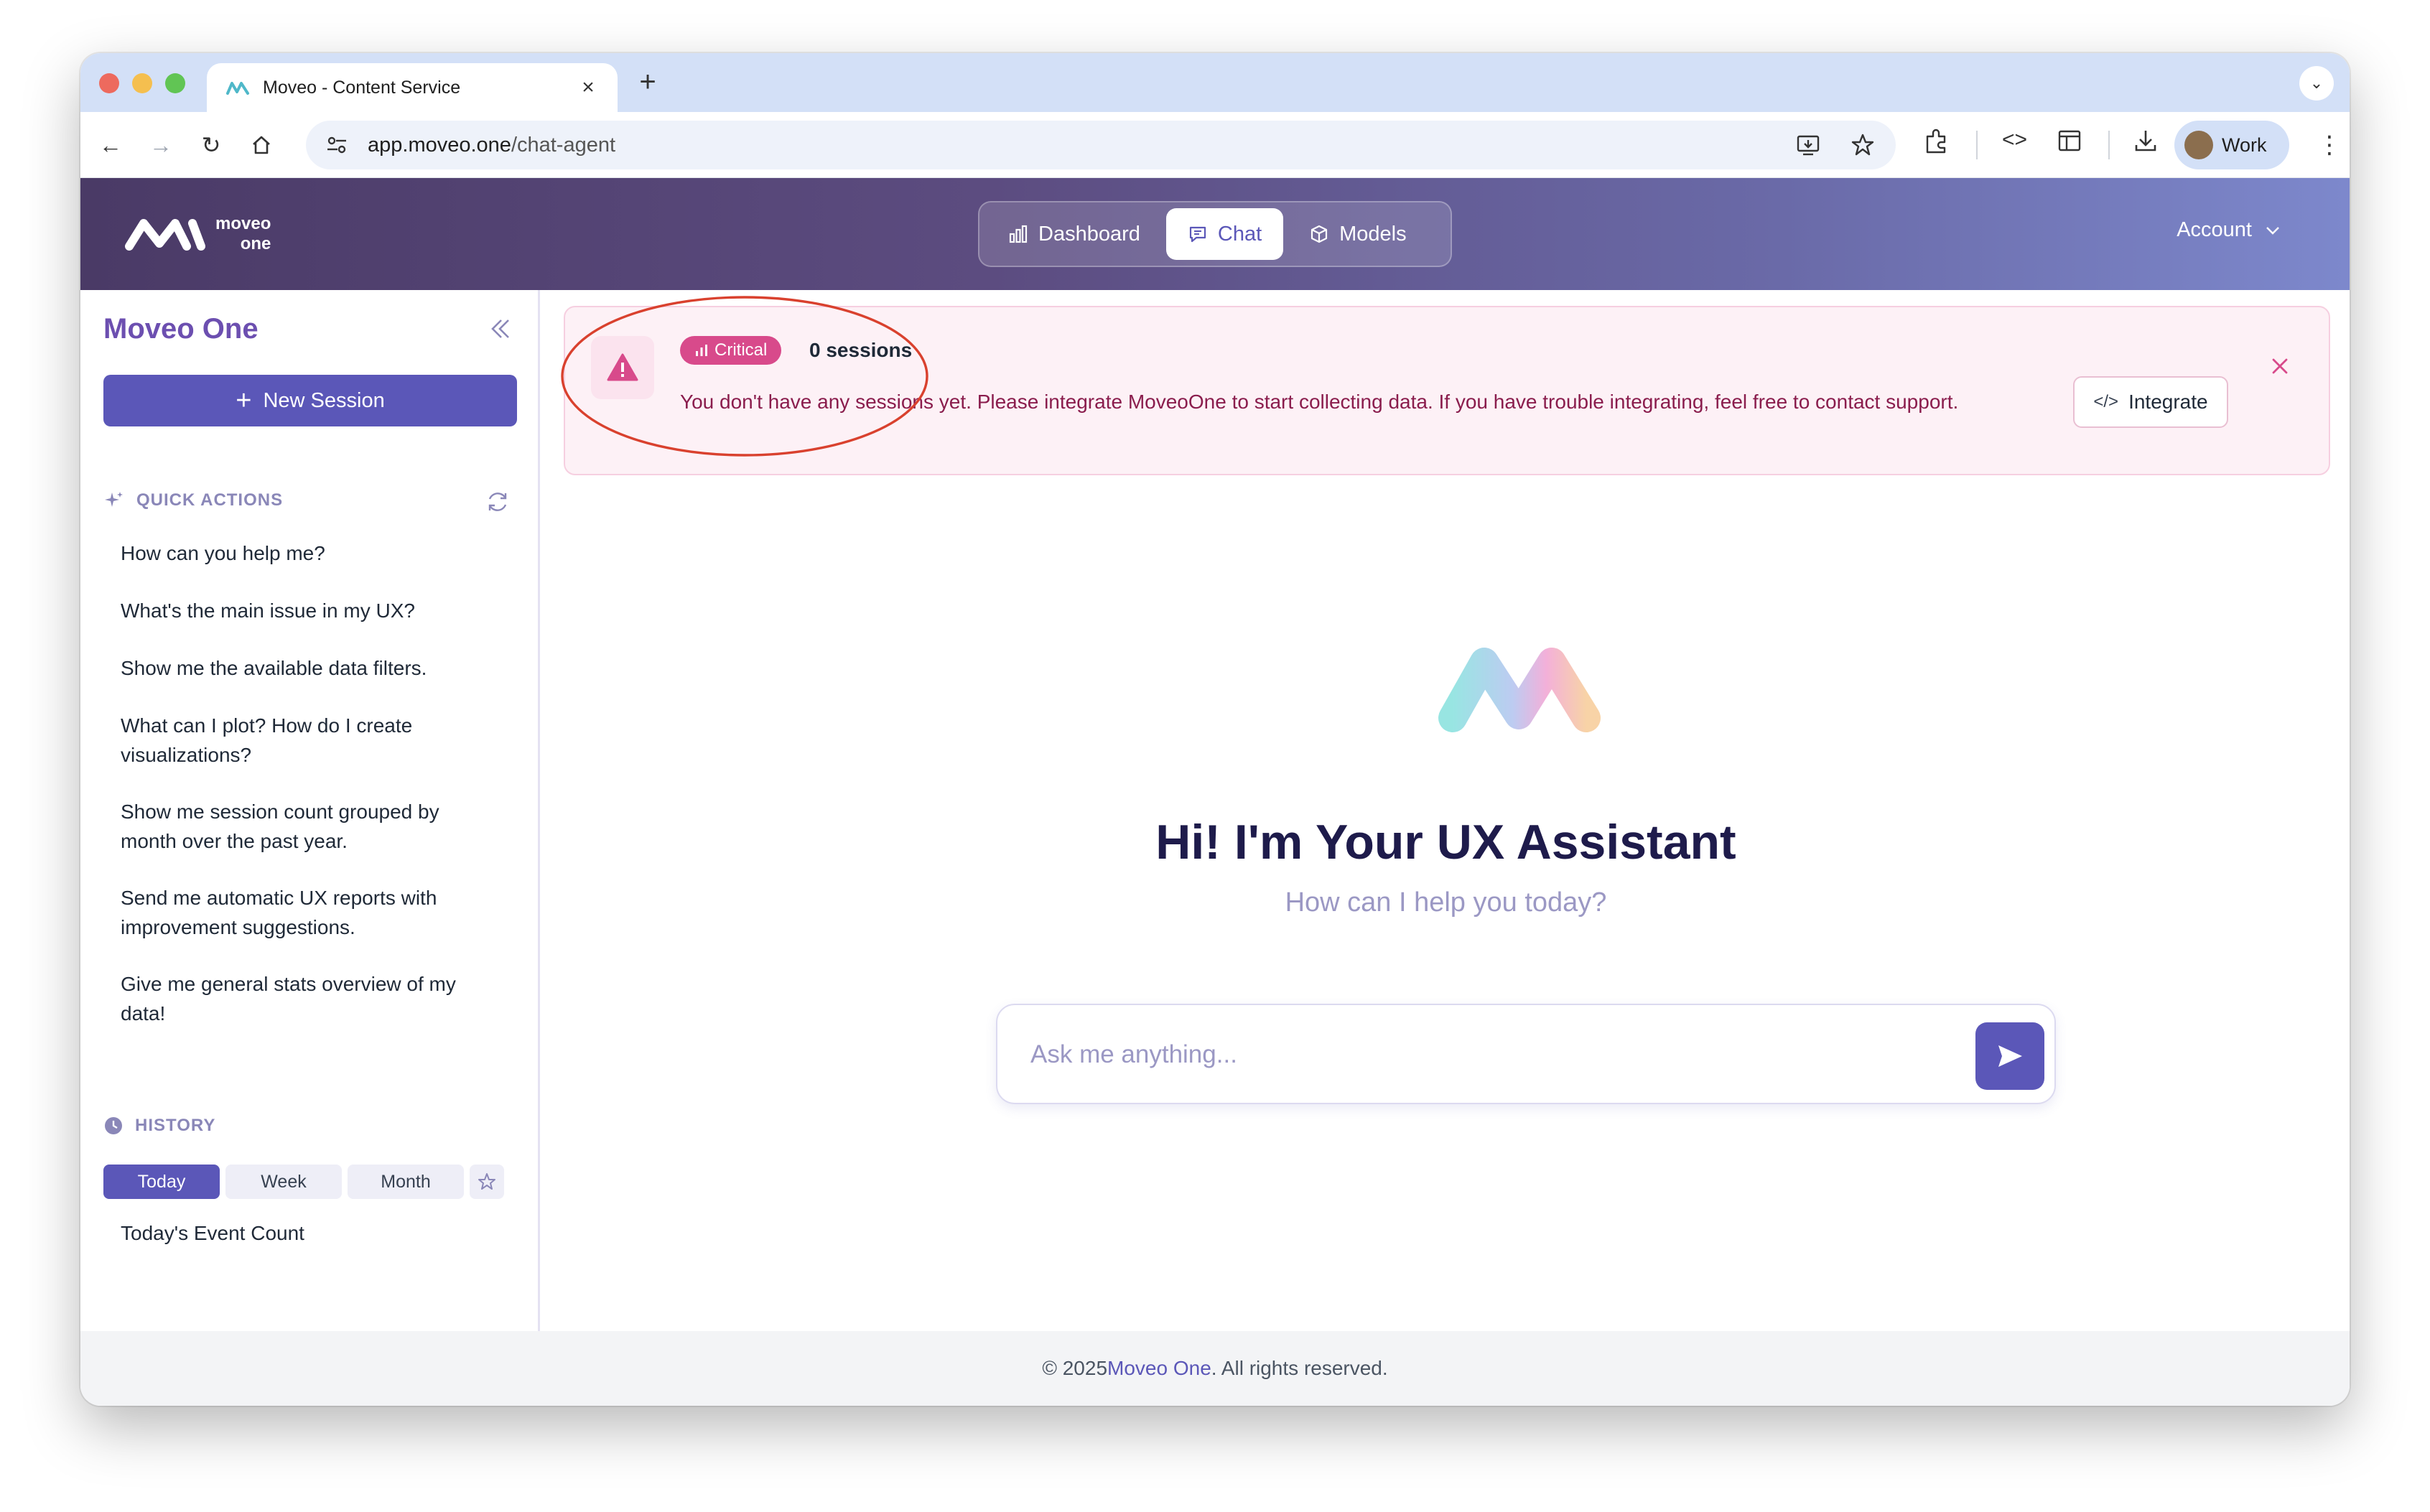 The image size is (2430, 1512). Describe the element at coordinates (1863, 145) in the screenshot. I see `bookmark-star-icon` at that location.